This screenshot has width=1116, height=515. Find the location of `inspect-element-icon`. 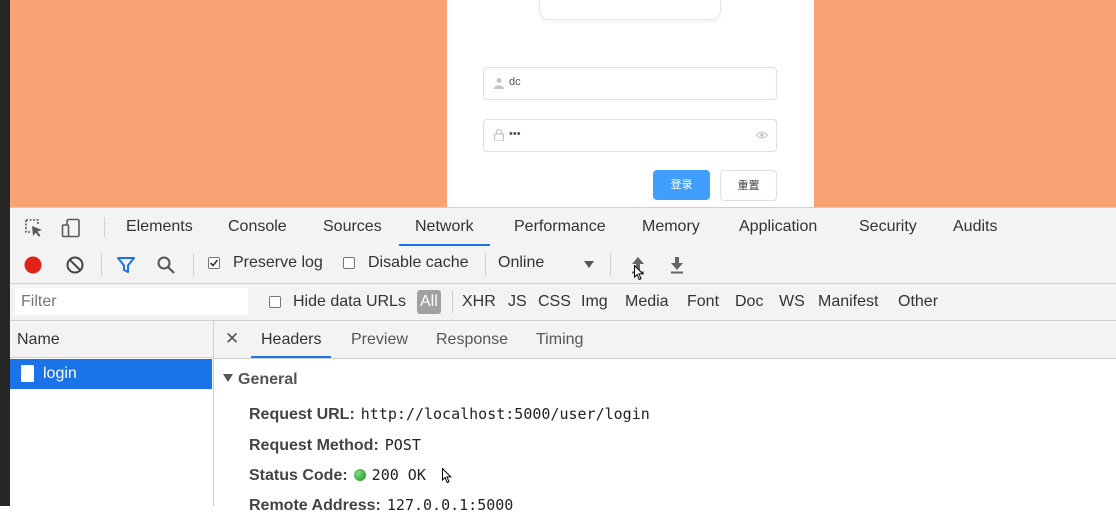

inspect-element-icon is located at coordinates (34, 228).